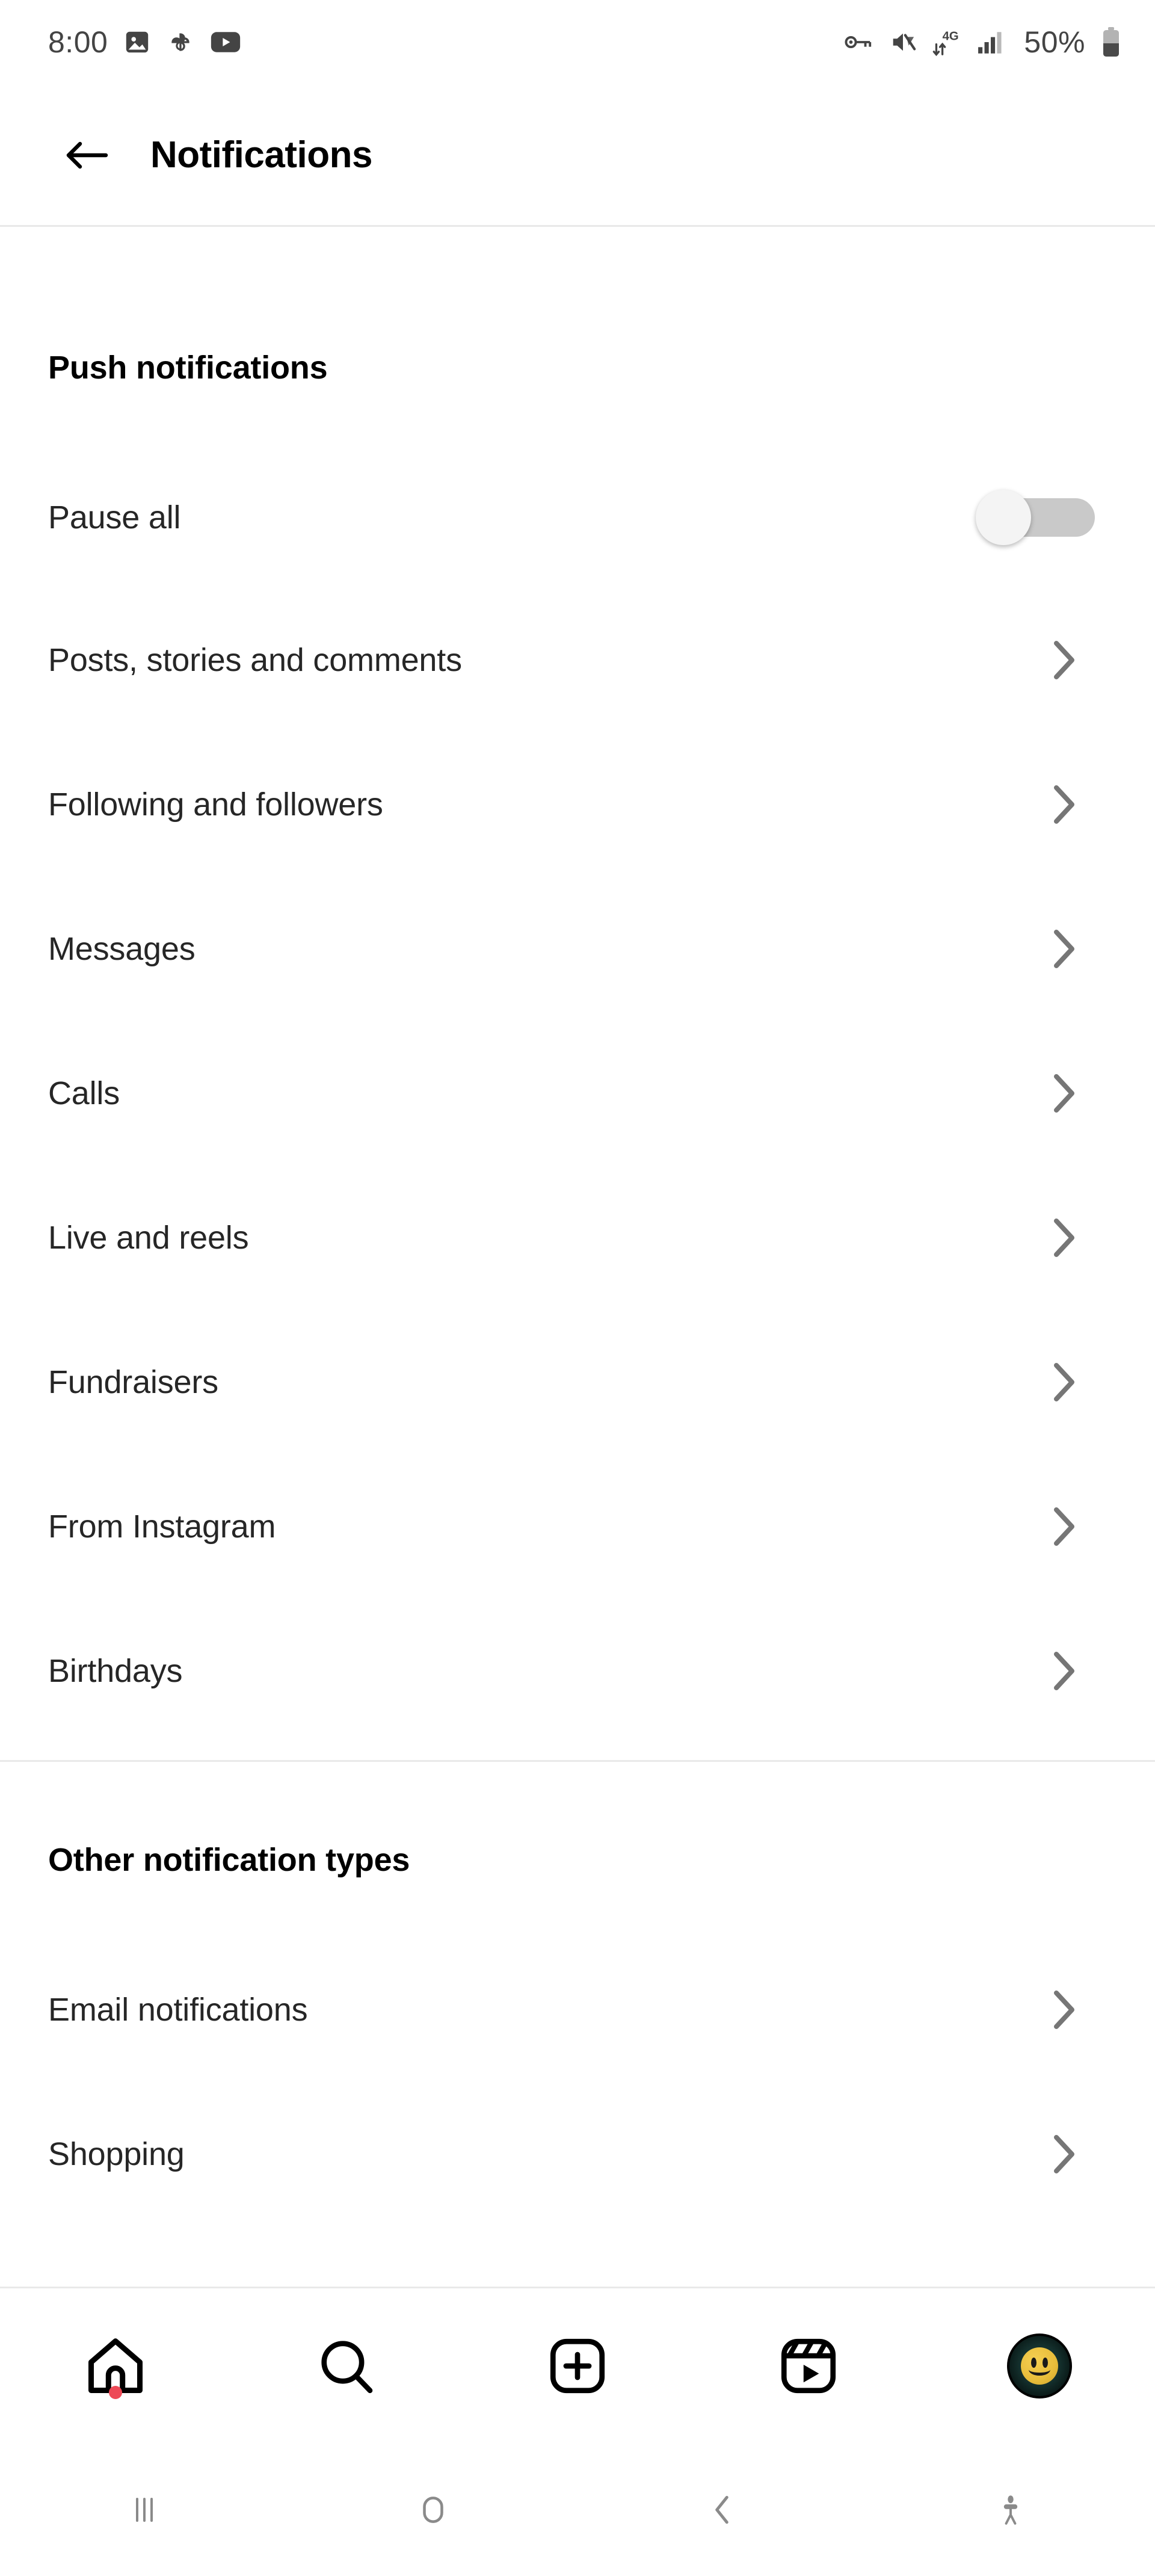 This screenshot has height=2576, width=1155. I want to click on signal-bars-icon, so click(990, 43).